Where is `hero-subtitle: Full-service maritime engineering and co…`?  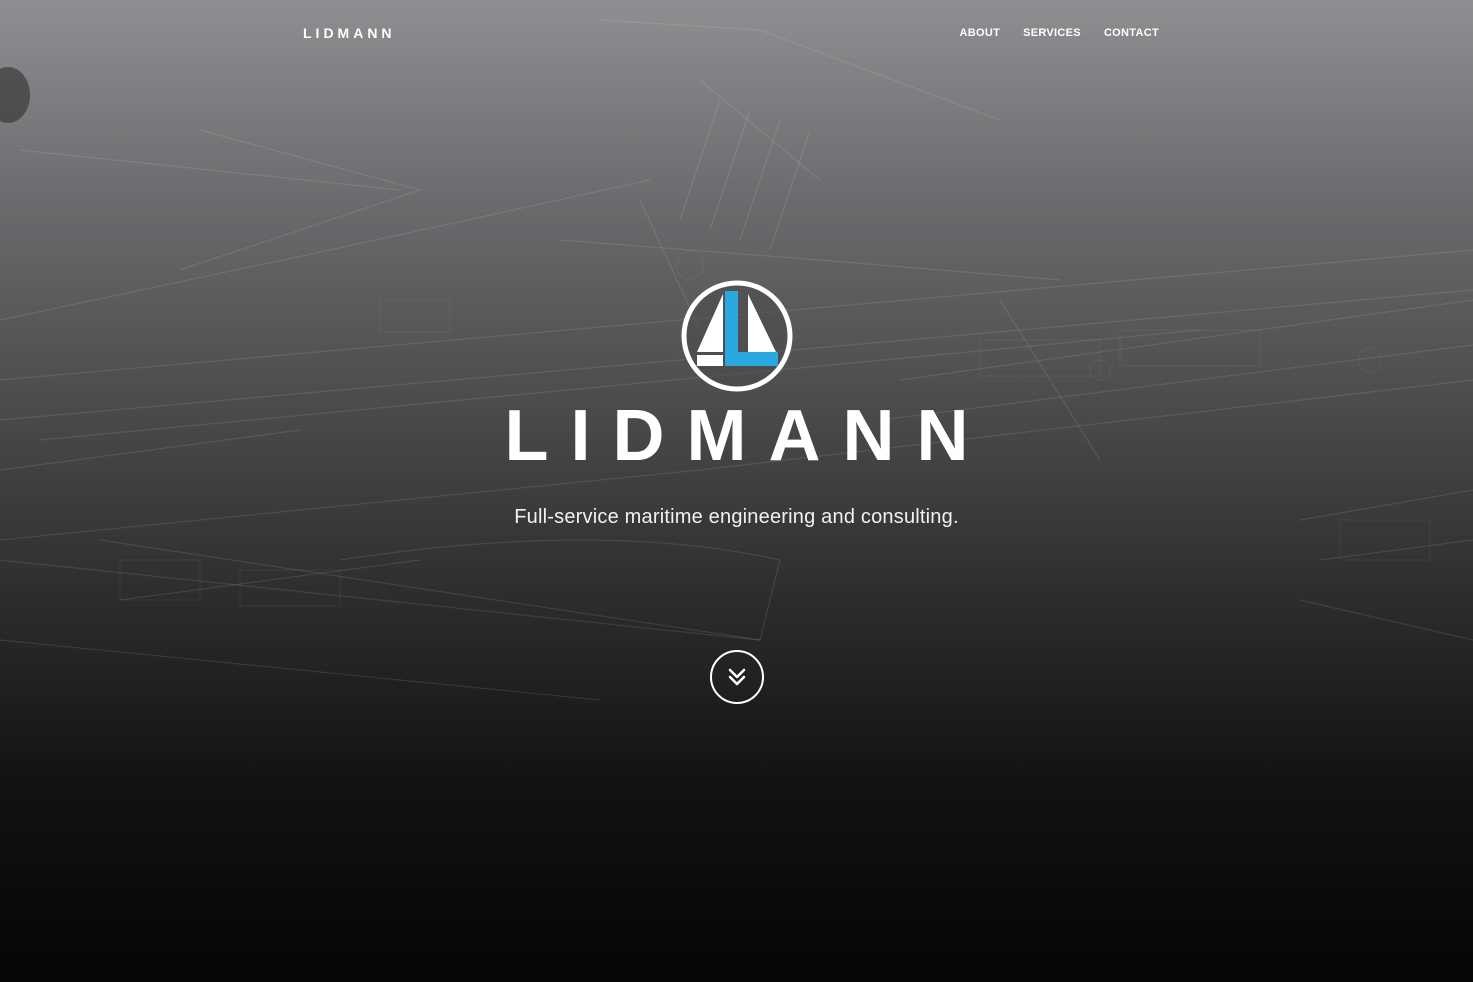 hero-subtitle: Full-service maritime engineering and co… is located at coordinates (736, 517).